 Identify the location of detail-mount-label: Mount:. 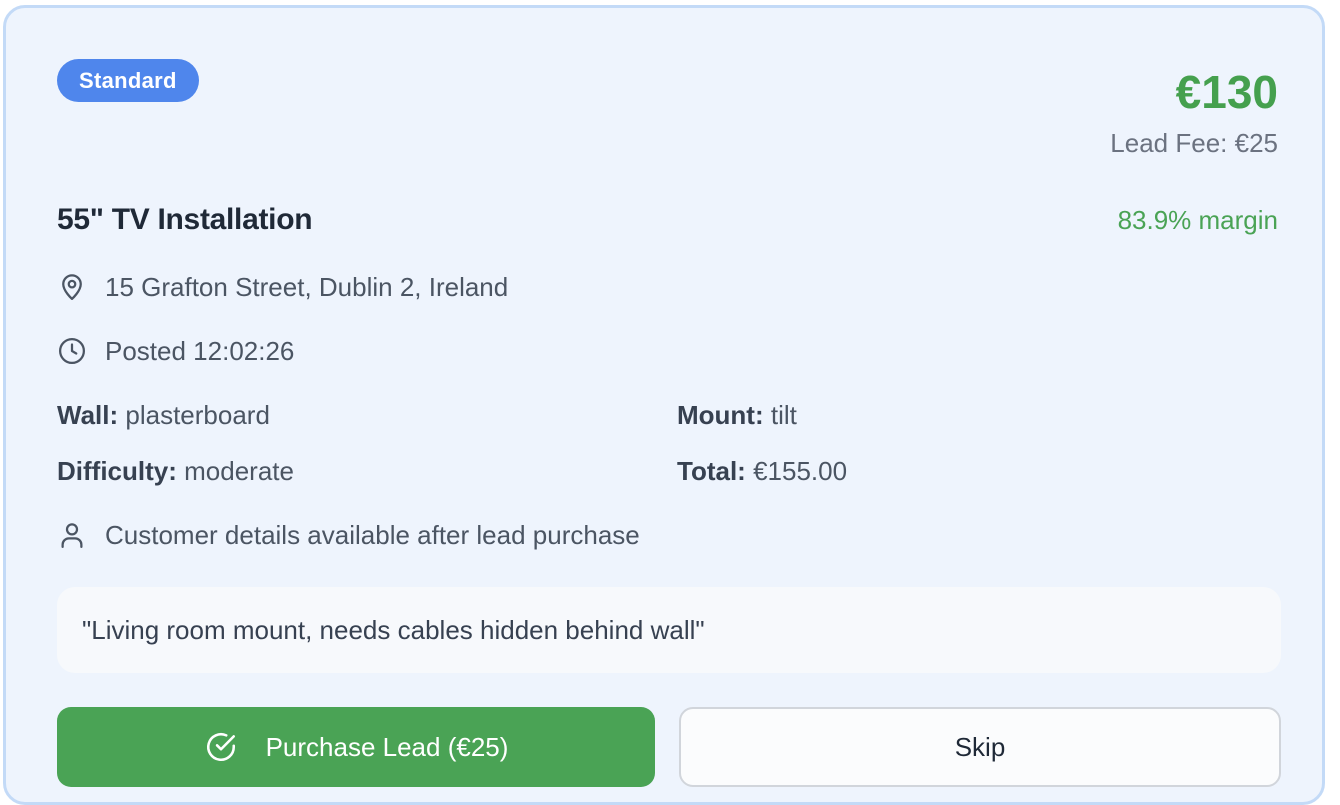
(720, 415).